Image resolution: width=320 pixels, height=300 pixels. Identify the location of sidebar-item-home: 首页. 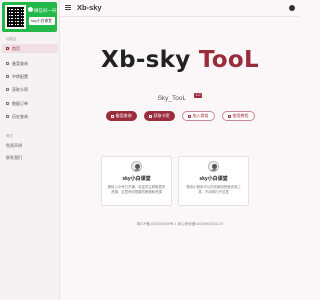
(30, 48).